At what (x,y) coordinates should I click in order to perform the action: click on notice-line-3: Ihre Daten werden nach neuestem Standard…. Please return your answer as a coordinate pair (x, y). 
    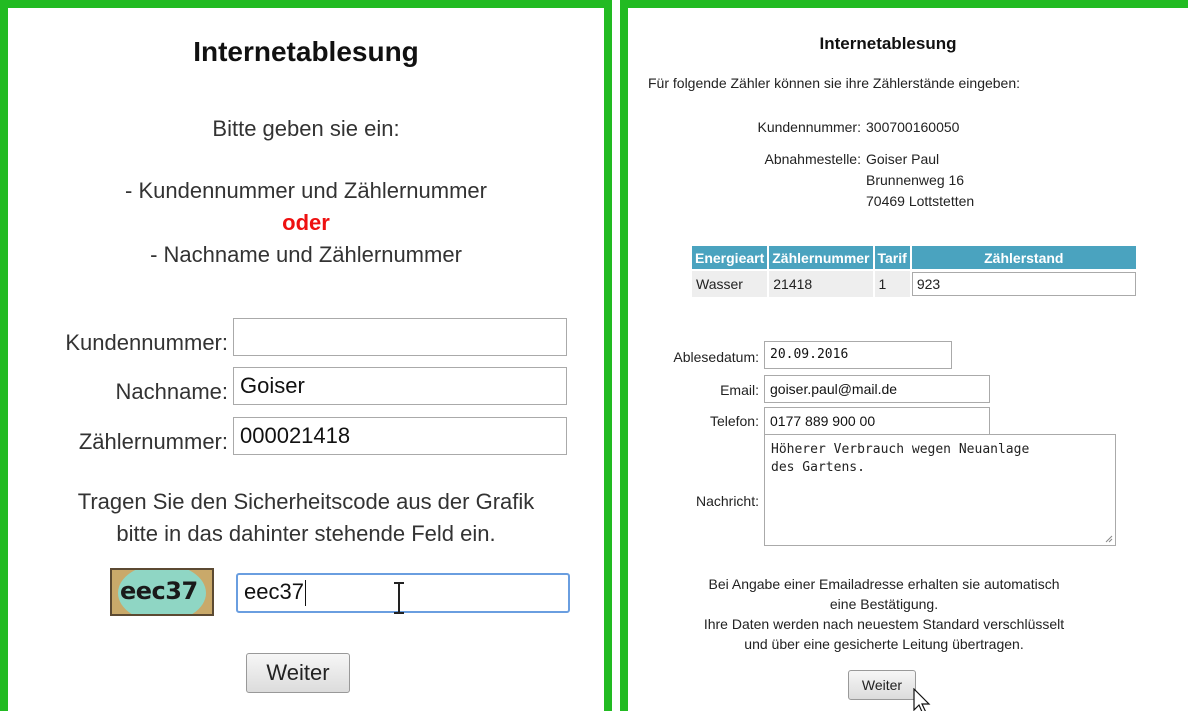
    Looking at the image, I should click on (884, 624).